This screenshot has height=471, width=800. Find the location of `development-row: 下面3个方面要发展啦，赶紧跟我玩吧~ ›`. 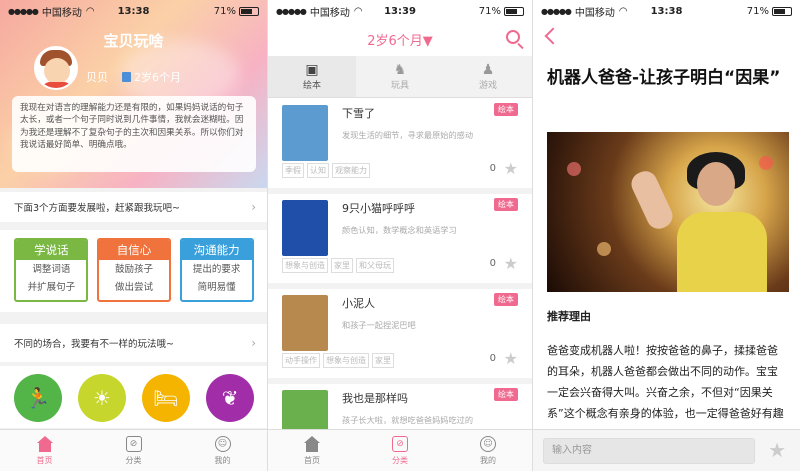

development-row: 下面3个方面要发展啦，赶紧跟我玩吧~ › is located at coordinates (133, 207).